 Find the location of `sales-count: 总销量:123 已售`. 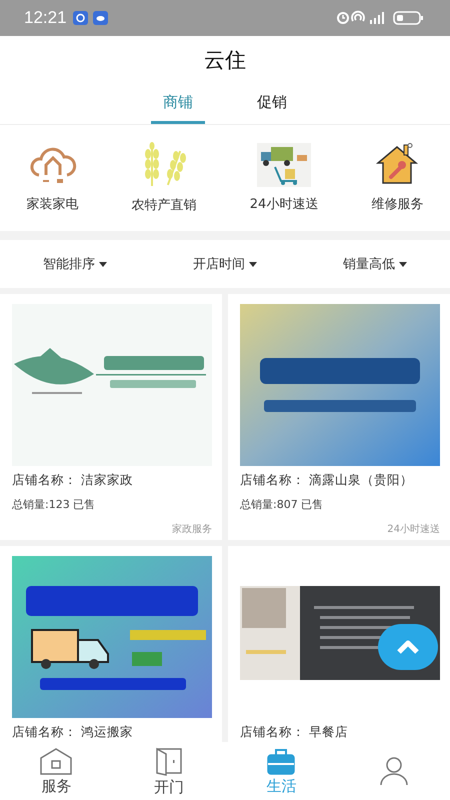

sales-count: 总销量:123 已售 is located at coordinates (54, 504).